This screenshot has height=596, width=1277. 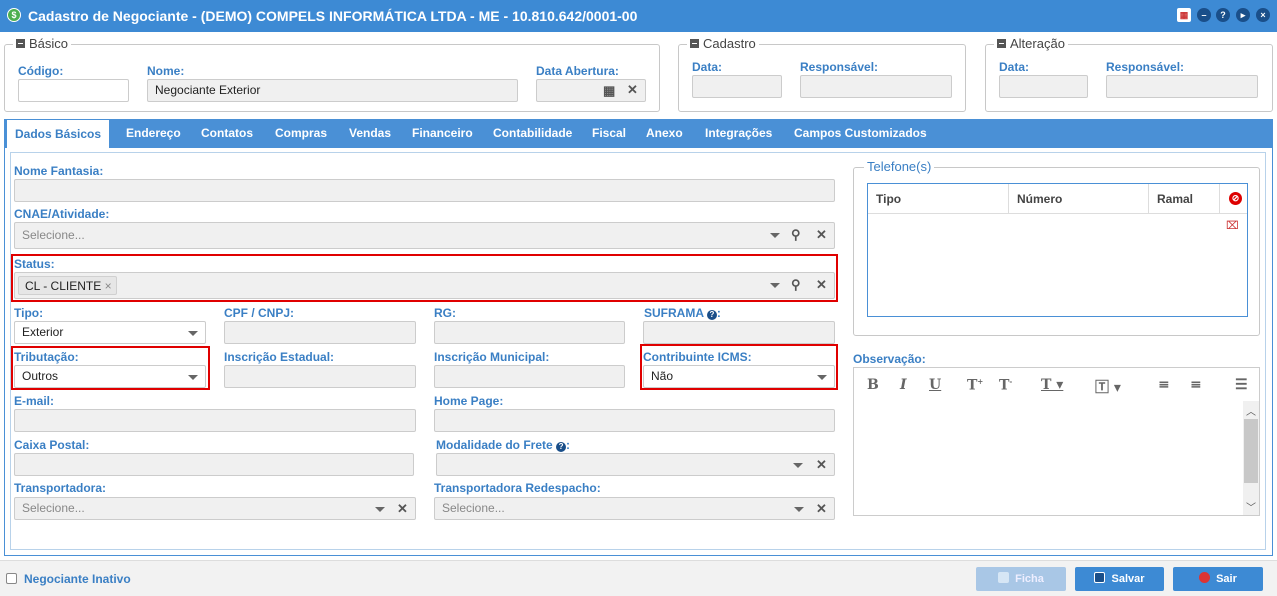 What do you see at coordinates (839, 67) in the screenshot?
I see `cadastro-responsavel-label: Responsável:` at bounding box center [839, 67].